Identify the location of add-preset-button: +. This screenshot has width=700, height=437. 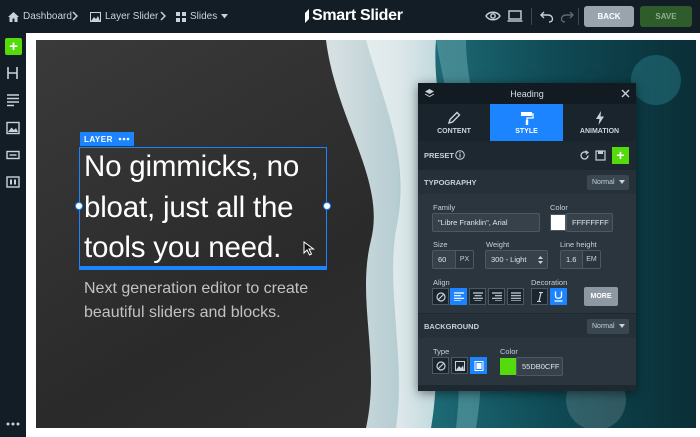
(620, 155).